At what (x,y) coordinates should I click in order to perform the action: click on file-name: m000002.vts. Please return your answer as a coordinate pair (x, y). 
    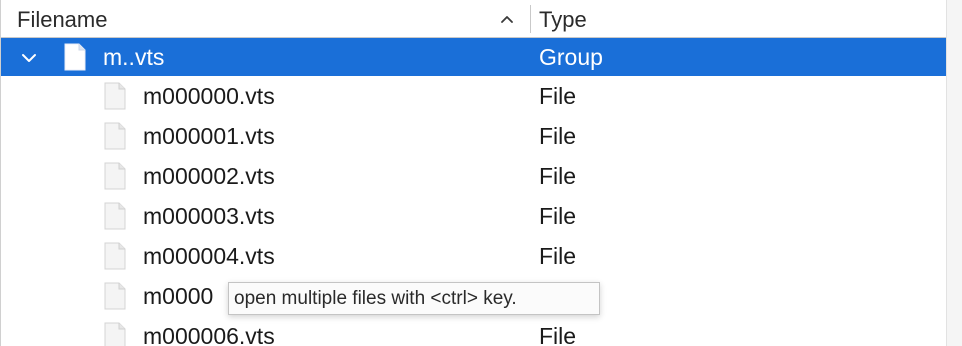
    Looking at the image, I should click on (209, 176).